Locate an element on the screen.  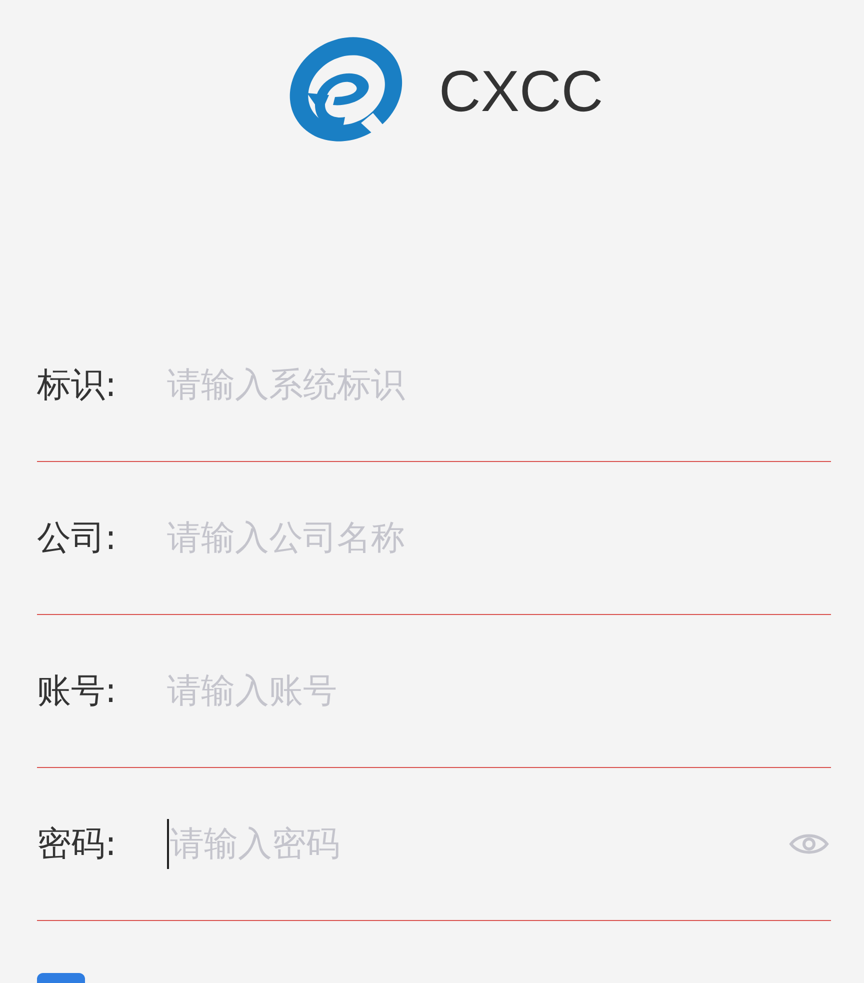
field-label: 公司: is located at coordinates (77, 538).